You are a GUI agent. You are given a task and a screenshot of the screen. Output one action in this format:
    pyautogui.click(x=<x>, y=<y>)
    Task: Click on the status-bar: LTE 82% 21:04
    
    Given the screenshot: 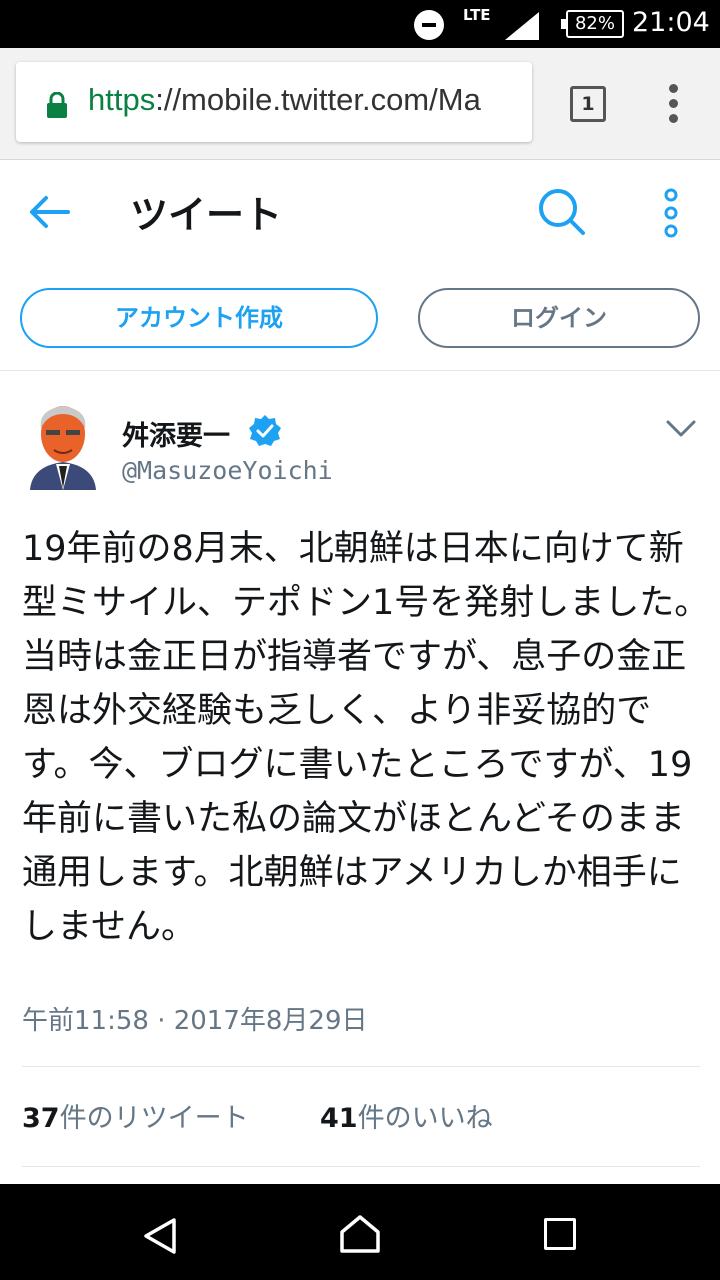 What is the action you would take?
    pyautogui.click(x=360, y=24)
    